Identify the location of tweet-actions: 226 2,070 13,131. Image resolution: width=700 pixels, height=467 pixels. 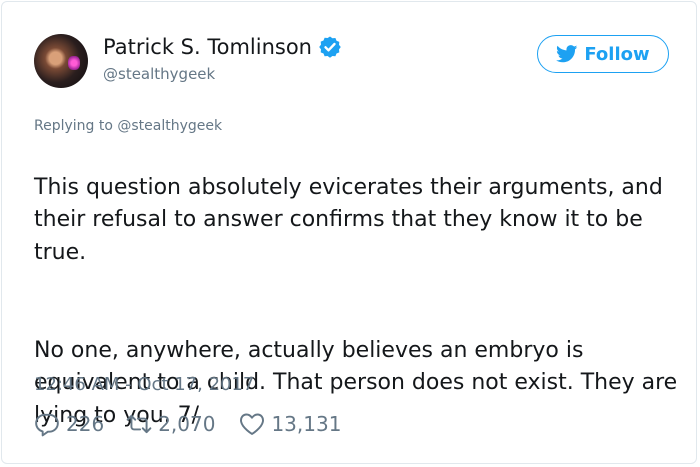
(187, 424).